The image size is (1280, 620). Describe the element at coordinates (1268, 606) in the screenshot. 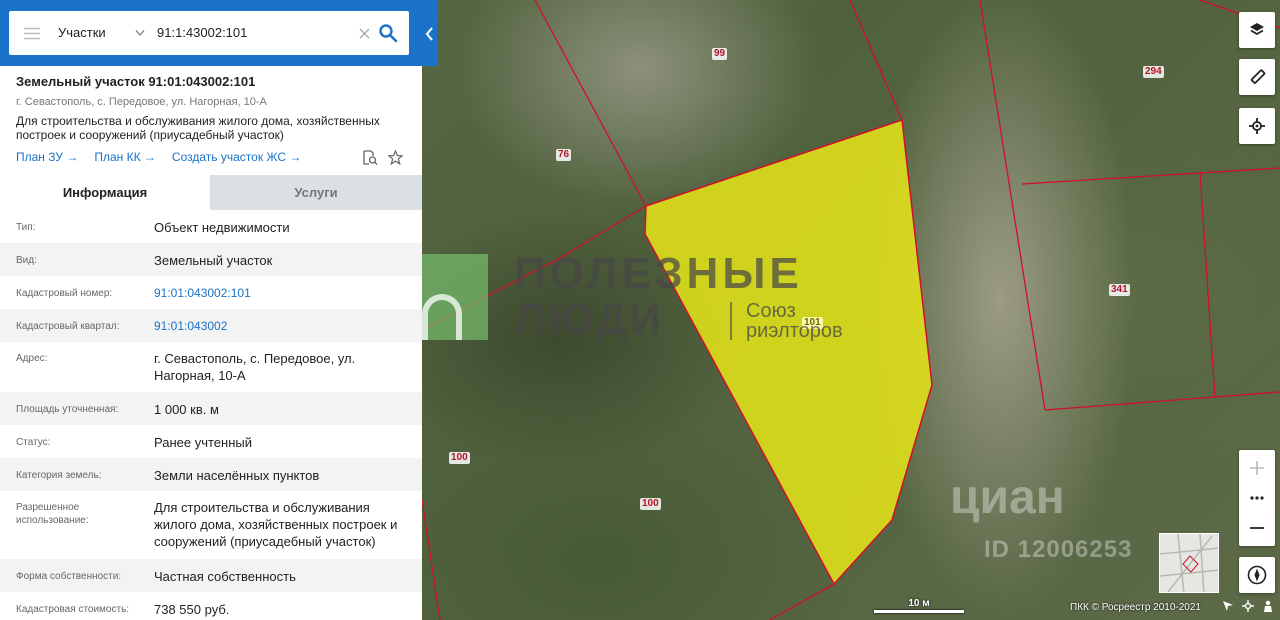

I see `person-icon` at that location.